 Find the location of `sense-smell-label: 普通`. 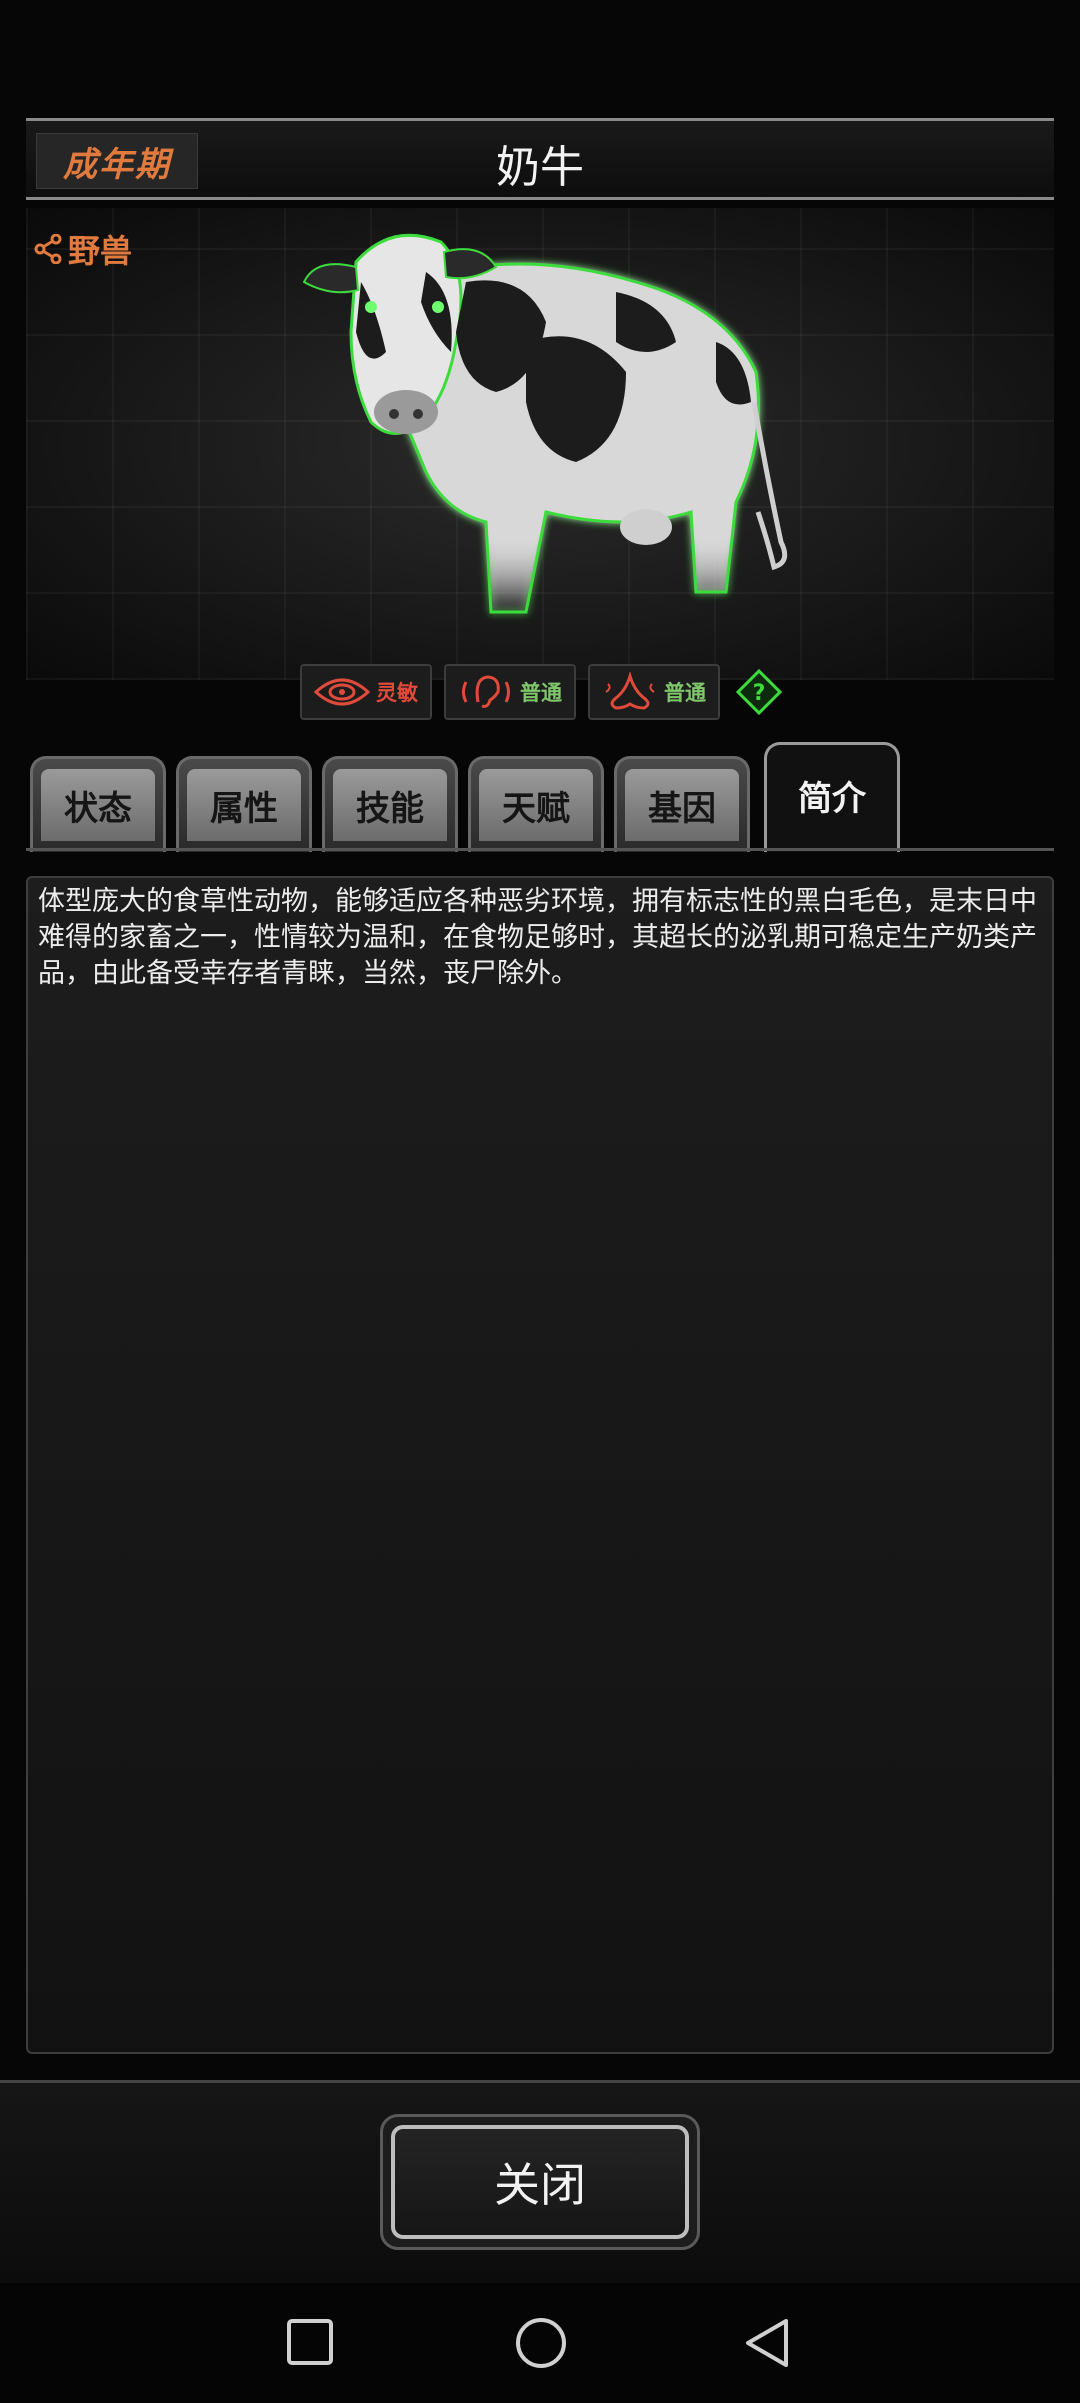

sense-smell-label: 普通 is located at coordinates (685, 693).